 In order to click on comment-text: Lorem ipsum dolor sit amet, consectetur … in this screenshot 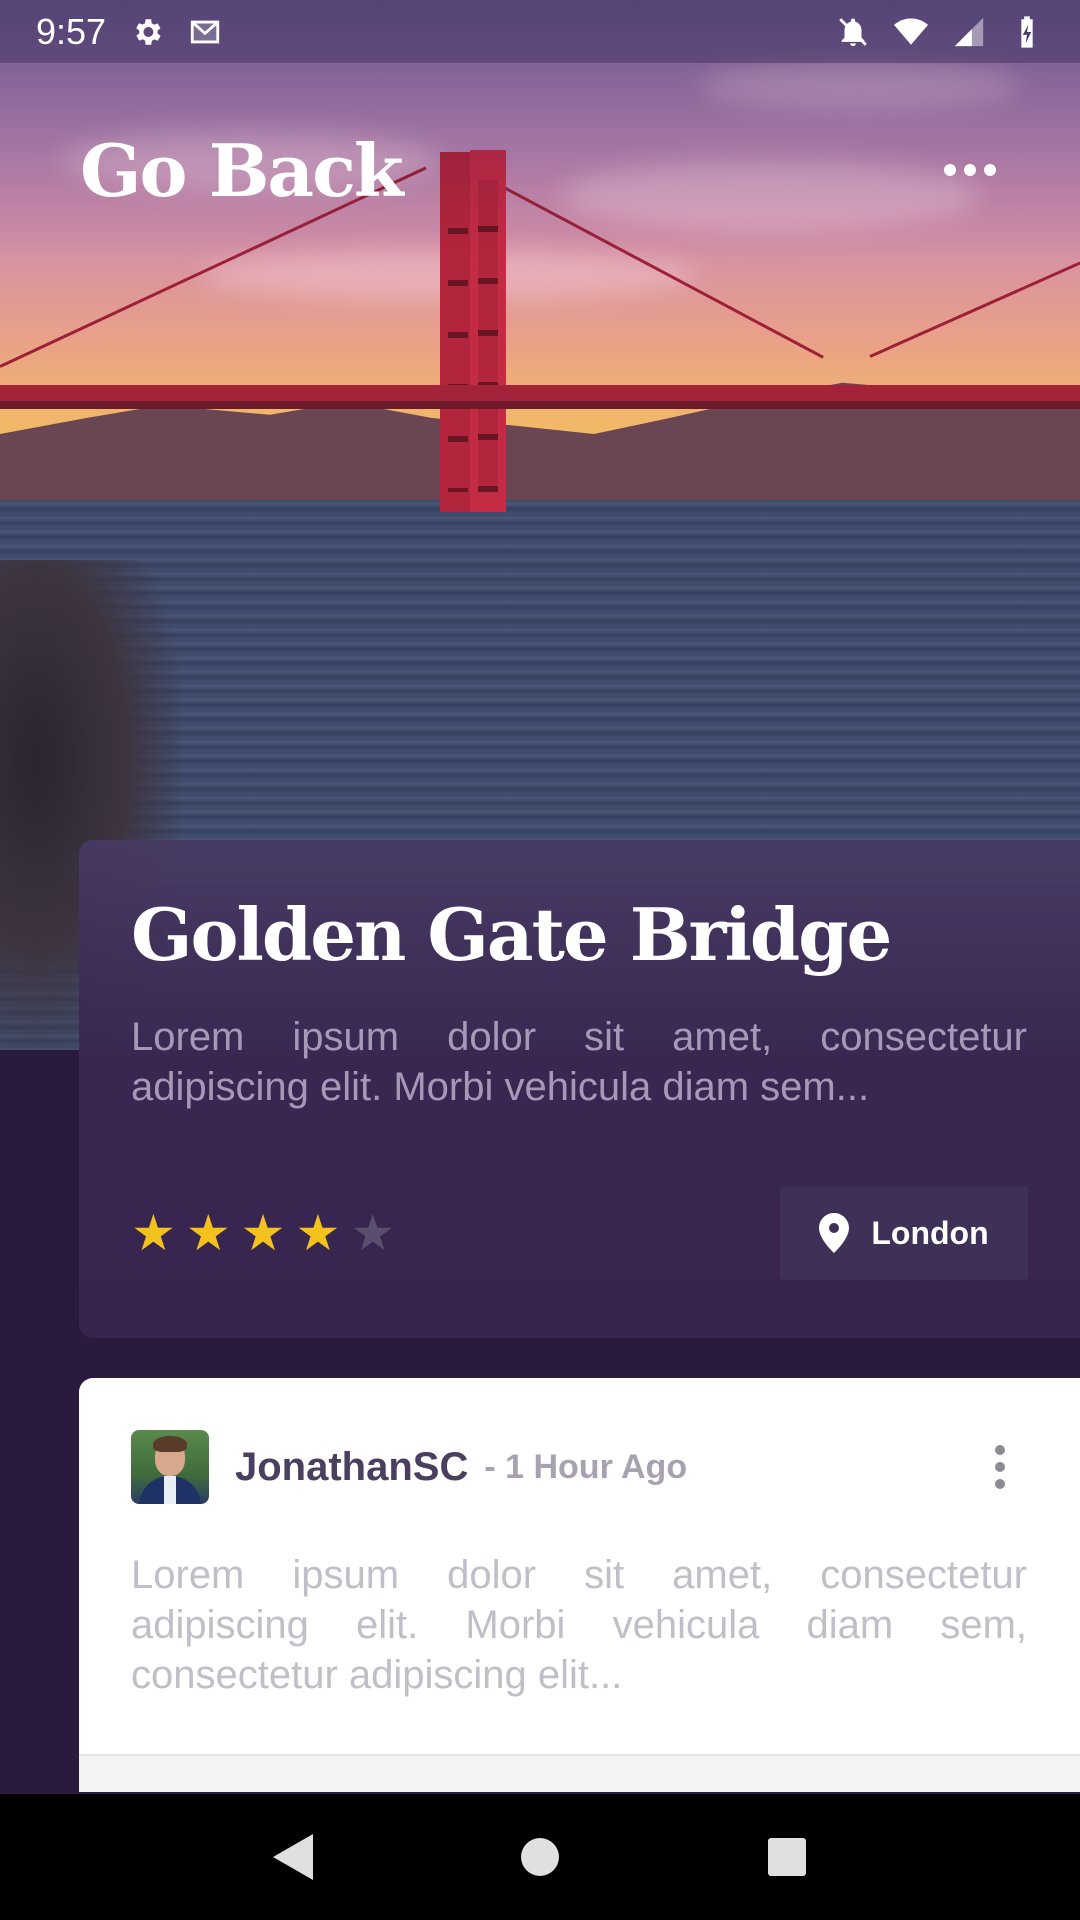, I will do `click(579, 1625)`.